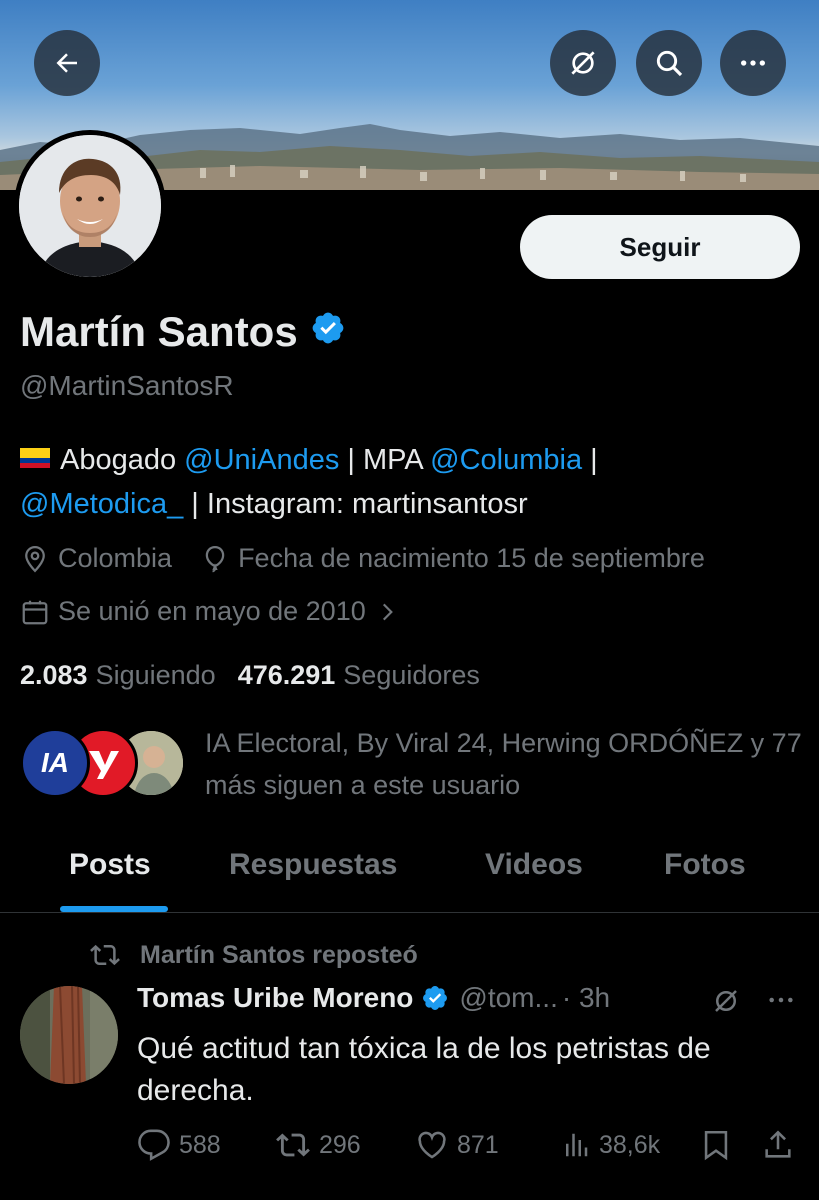 Image resolution: width=819 pixels, height=1200 pixels. I want to click on colombia-flag-icon, so click(35, 458).